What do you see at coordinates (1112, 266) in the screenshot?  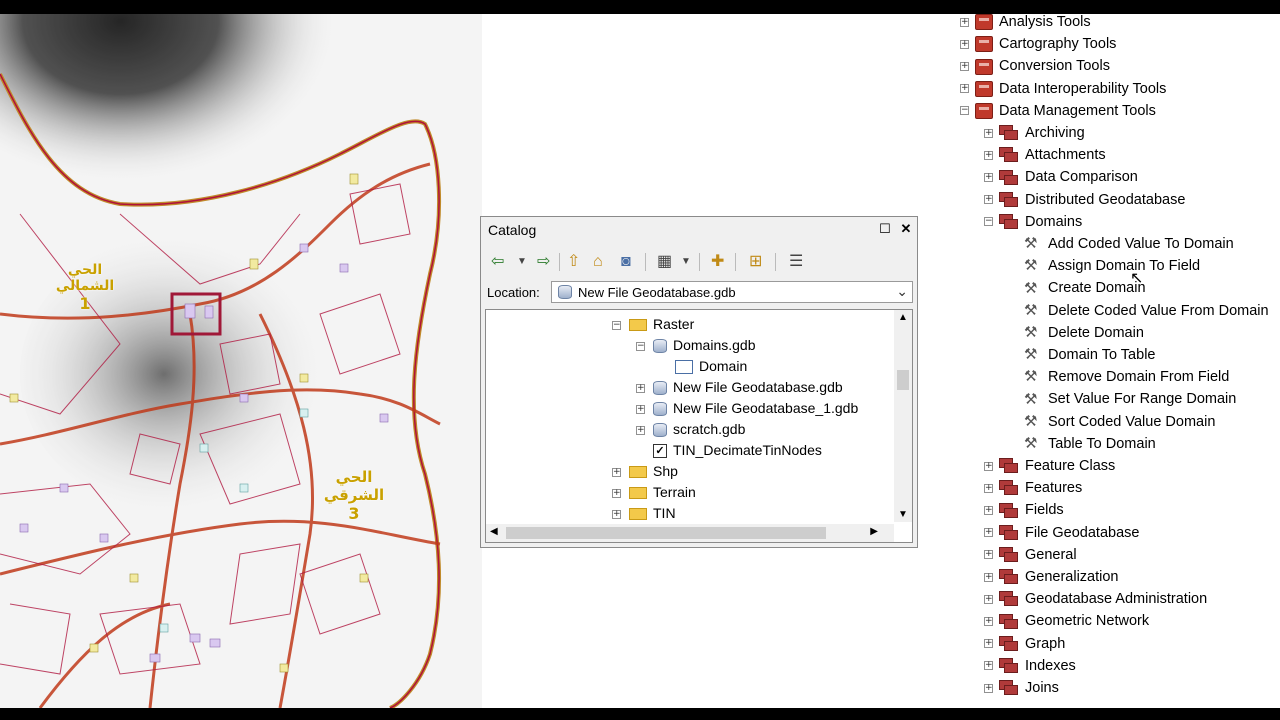 I see `tool-item: ⚒ Assign Domain To Field` at bounding box center [1112, 266].